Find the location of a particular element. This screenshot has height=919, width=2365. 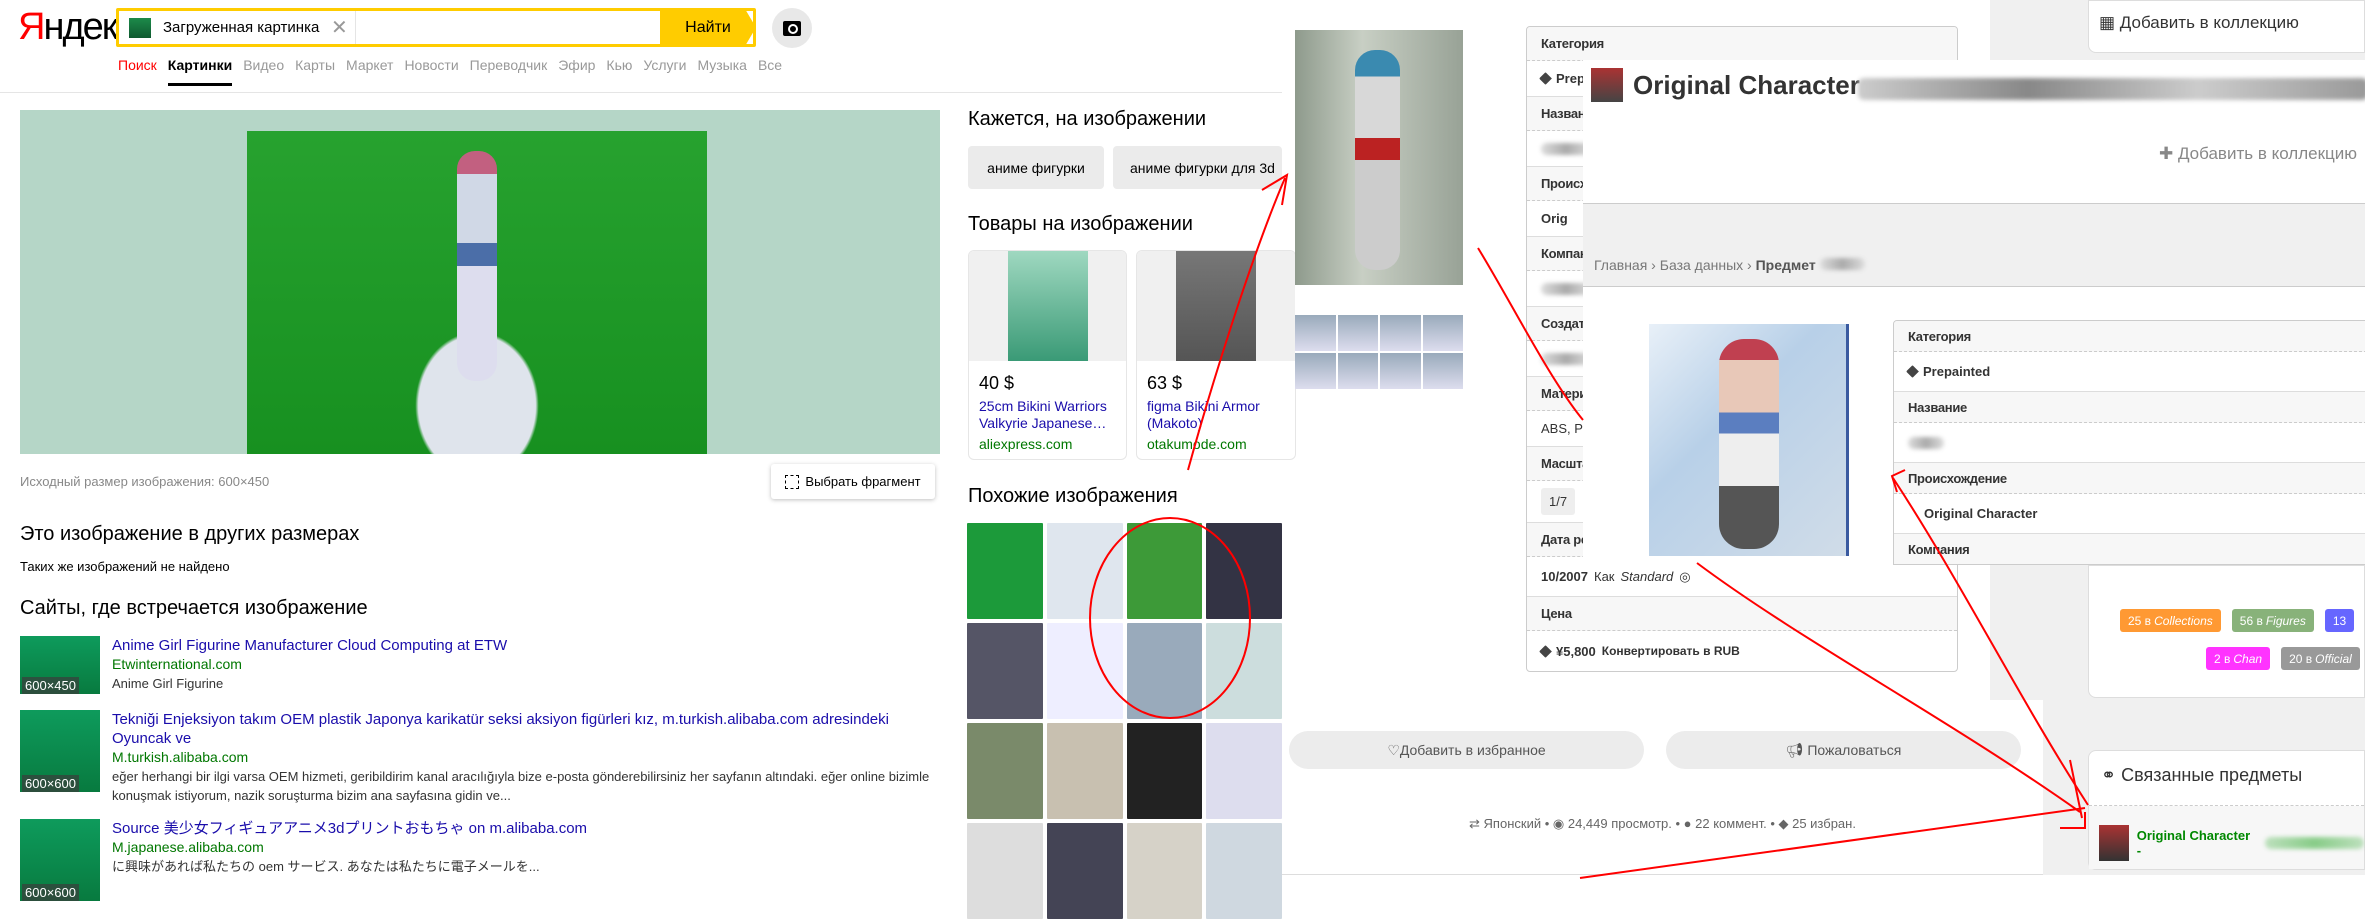

name-header: Название is located at coordinates (2129, 407).